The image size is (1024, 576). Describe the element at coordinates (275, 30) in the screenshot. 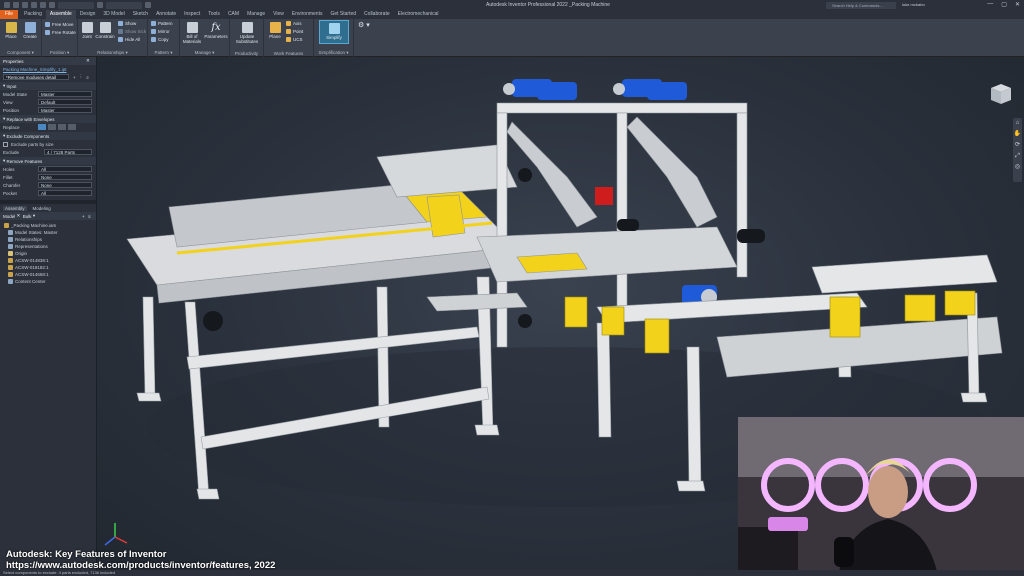

I see `plane-button: Plane` at that location.